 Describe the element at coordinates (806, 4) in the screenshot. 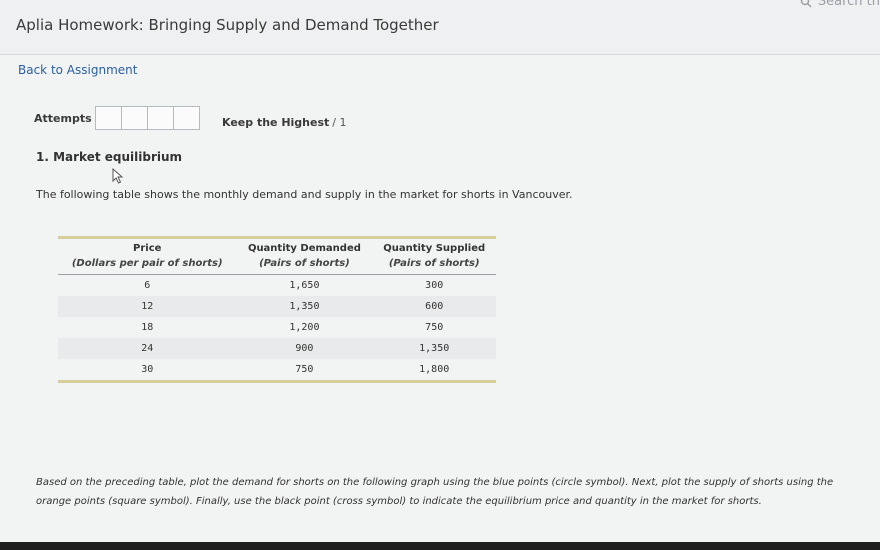

I see `search-icon` at that location.